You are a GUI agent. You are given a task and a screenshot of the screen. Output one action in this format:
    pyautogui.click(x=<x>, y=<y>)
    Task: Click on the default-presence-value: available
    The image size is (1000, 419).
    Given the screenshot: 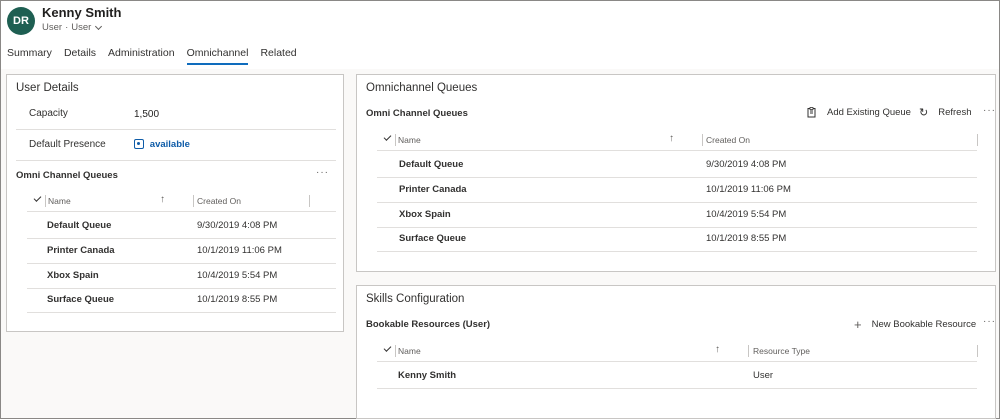 What is the action you would take?
    pyautogui.click(x=162, y=144)
    